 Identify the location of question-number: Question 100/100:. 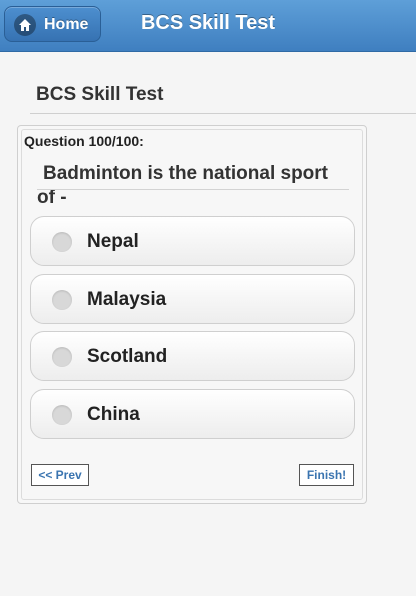
(84, 141).